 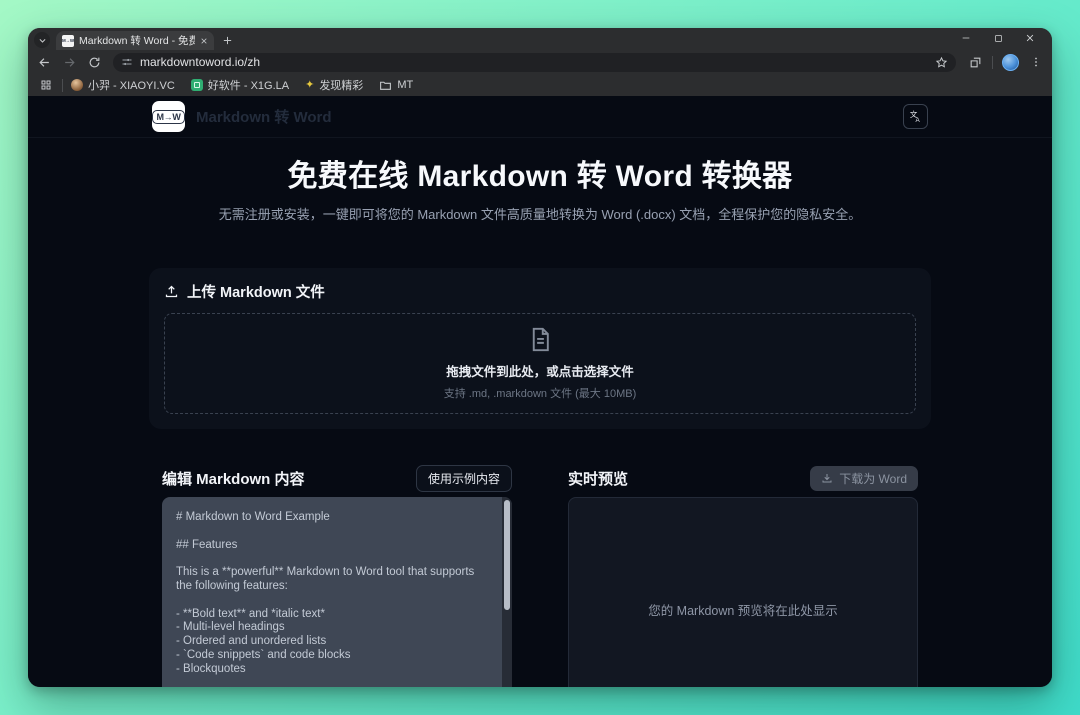 I want to click on tab-search-button, so click(x=42, y=40).